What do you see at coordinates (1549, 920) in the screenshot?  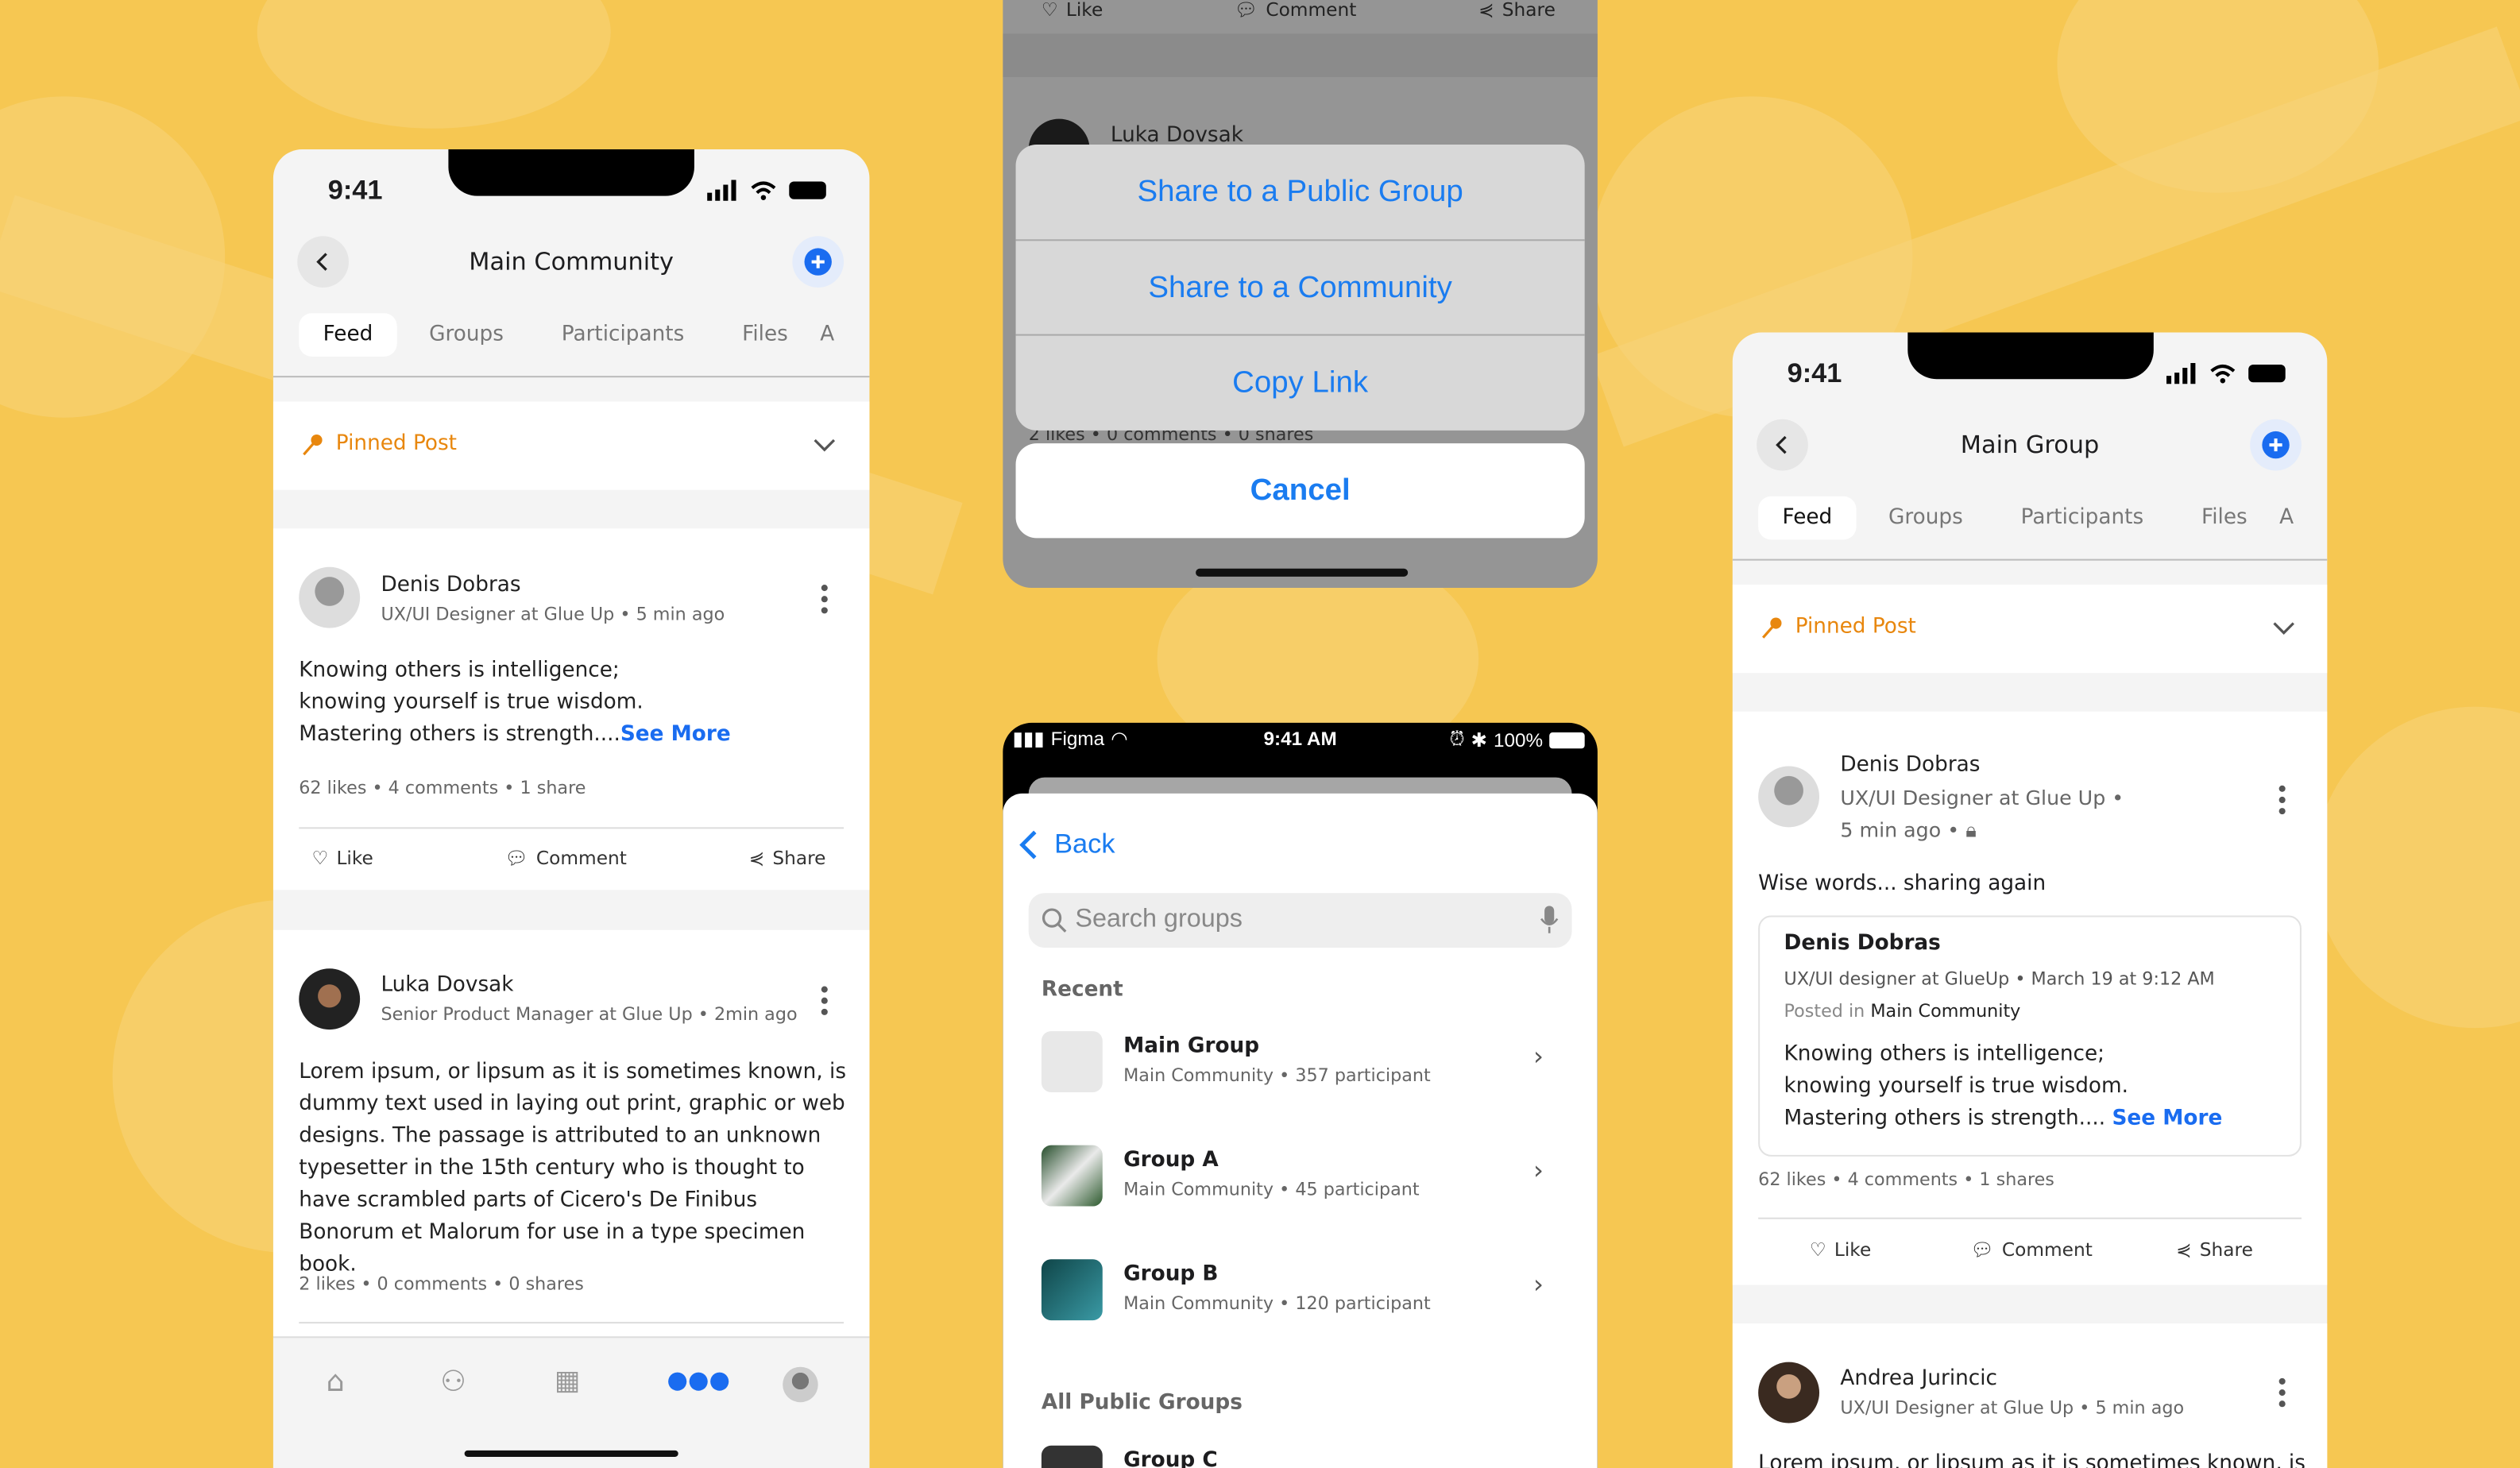 I see `microphone-icon` at bounding box center [1549, 920].